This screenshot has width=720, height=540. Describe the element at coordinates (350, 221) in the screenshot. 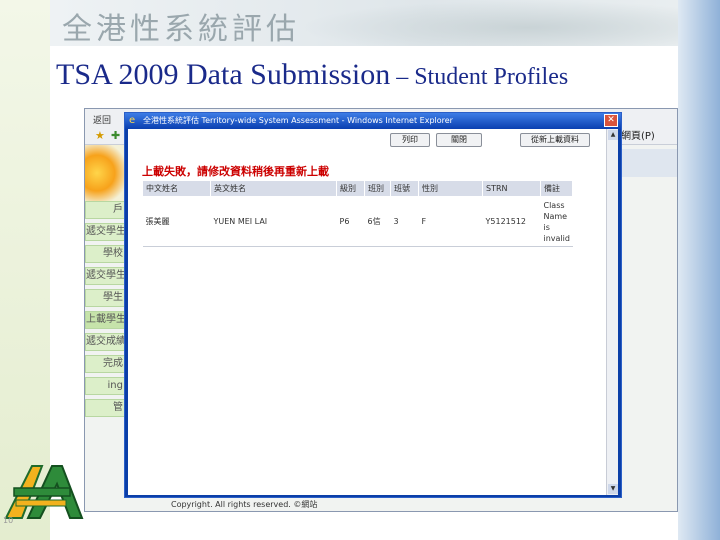

I see `cell-level: P6` at that location.